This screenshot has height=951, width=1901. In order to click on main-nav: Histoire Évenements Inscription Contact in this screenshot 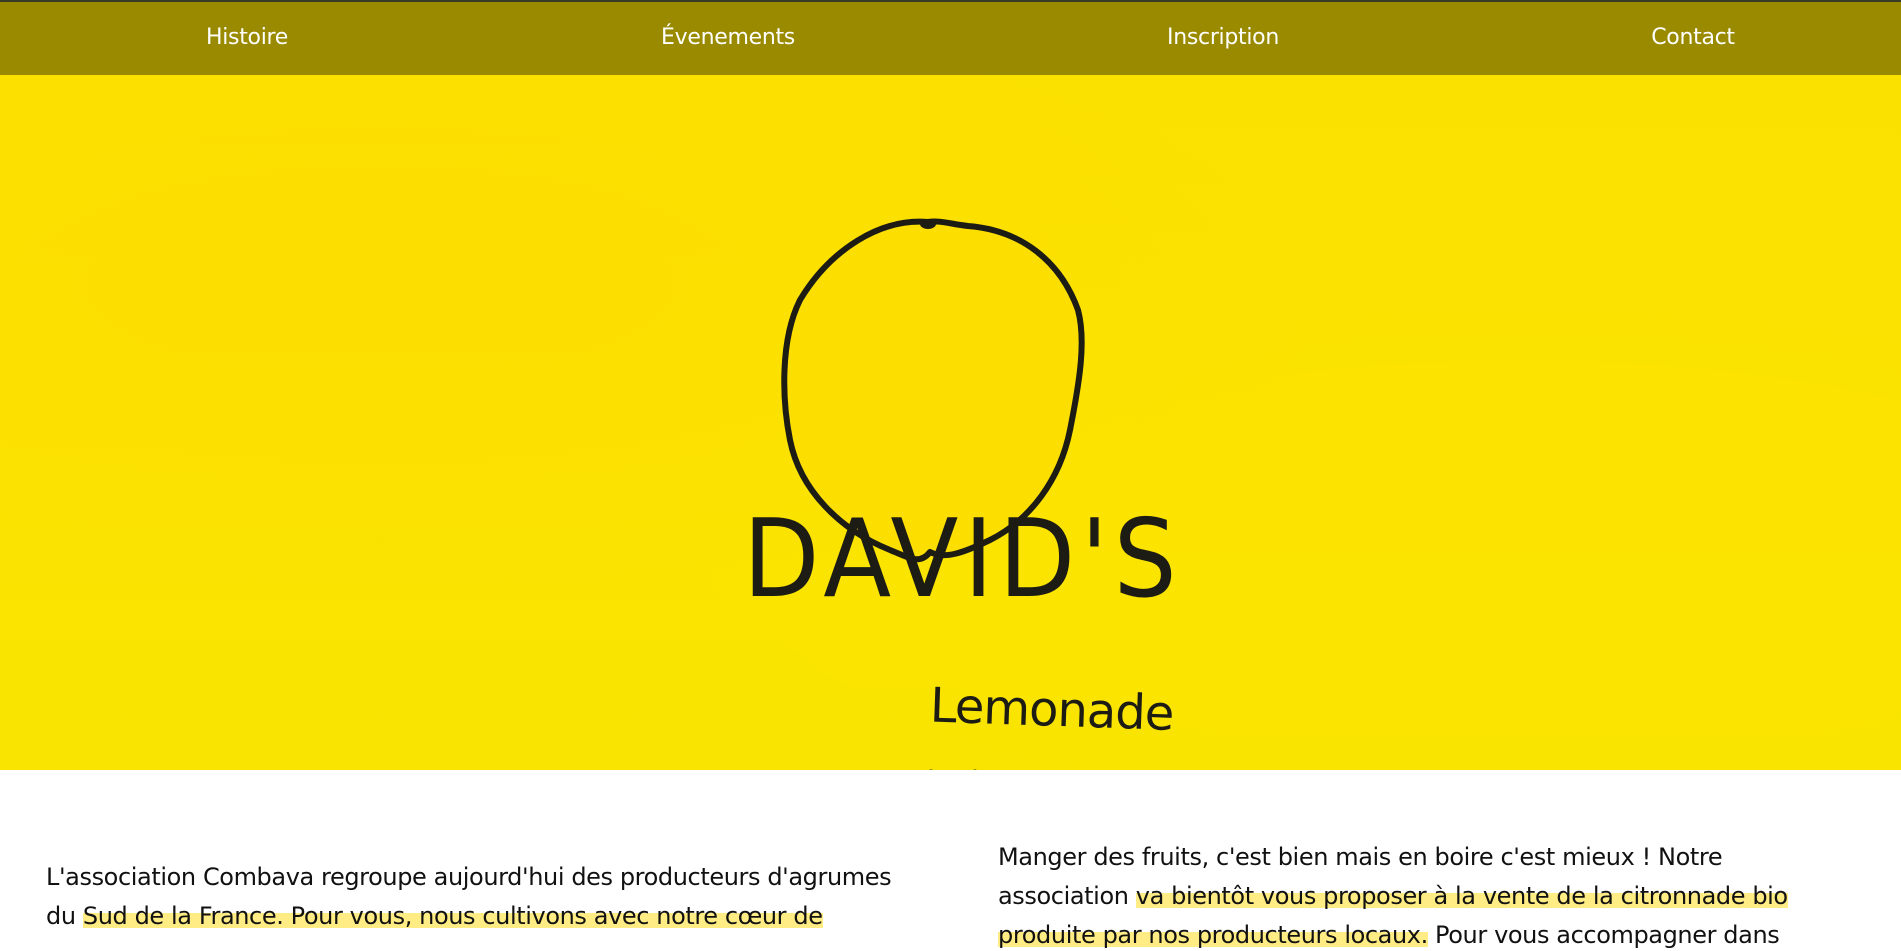, I will do `click(950, 37)`.